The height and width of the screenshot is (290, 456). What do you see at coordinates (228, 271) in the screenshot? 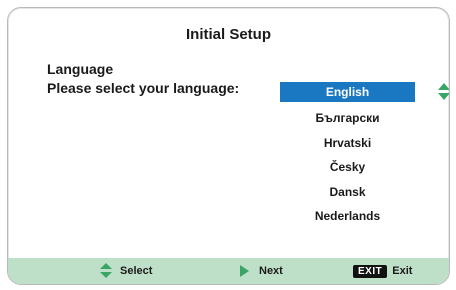
I see `footer-bar: Select Next EXIT Exit` at bounding box center [228, 271].